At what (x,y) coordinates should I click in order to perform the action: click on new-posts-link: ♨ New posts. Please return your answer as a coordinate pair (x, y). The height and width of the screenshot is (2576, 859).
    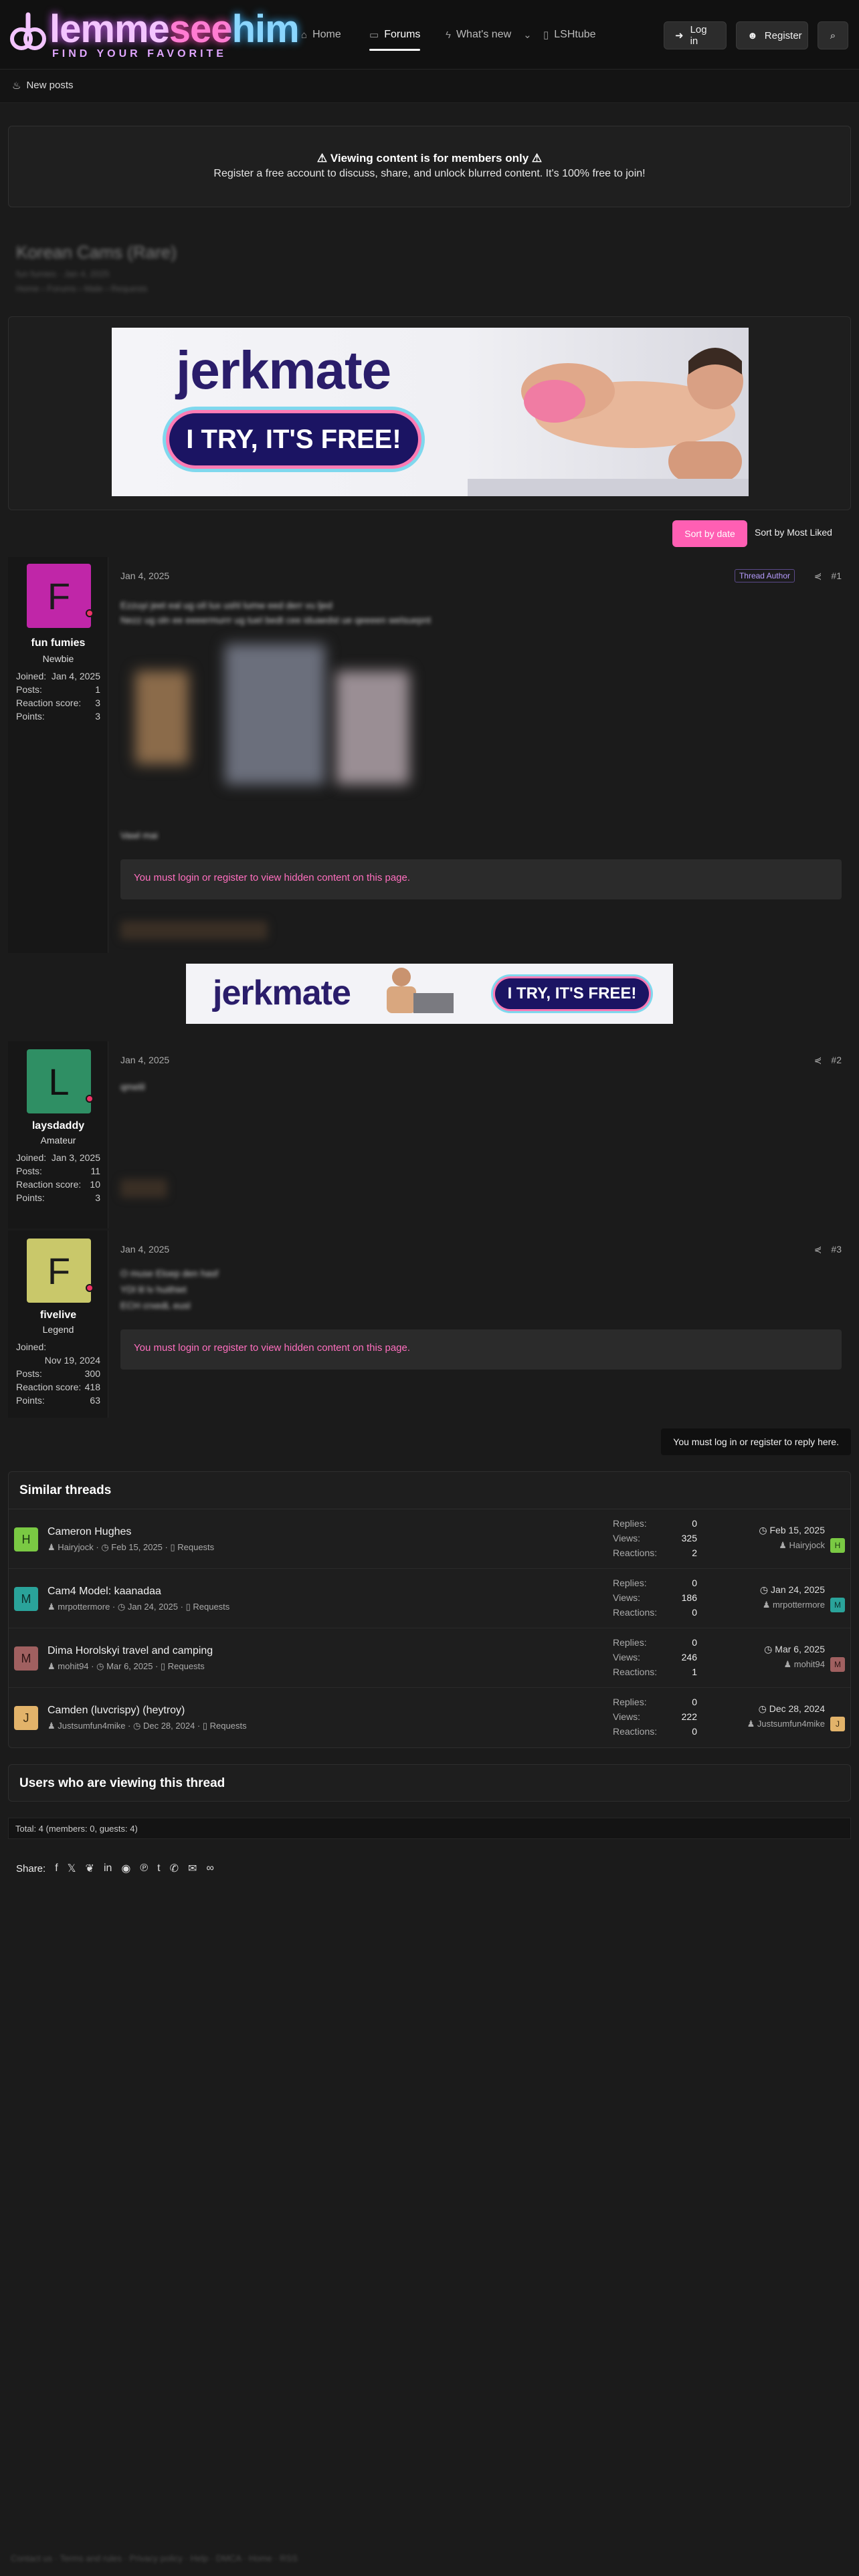
    Looking at the image, I should click on (42, 86).